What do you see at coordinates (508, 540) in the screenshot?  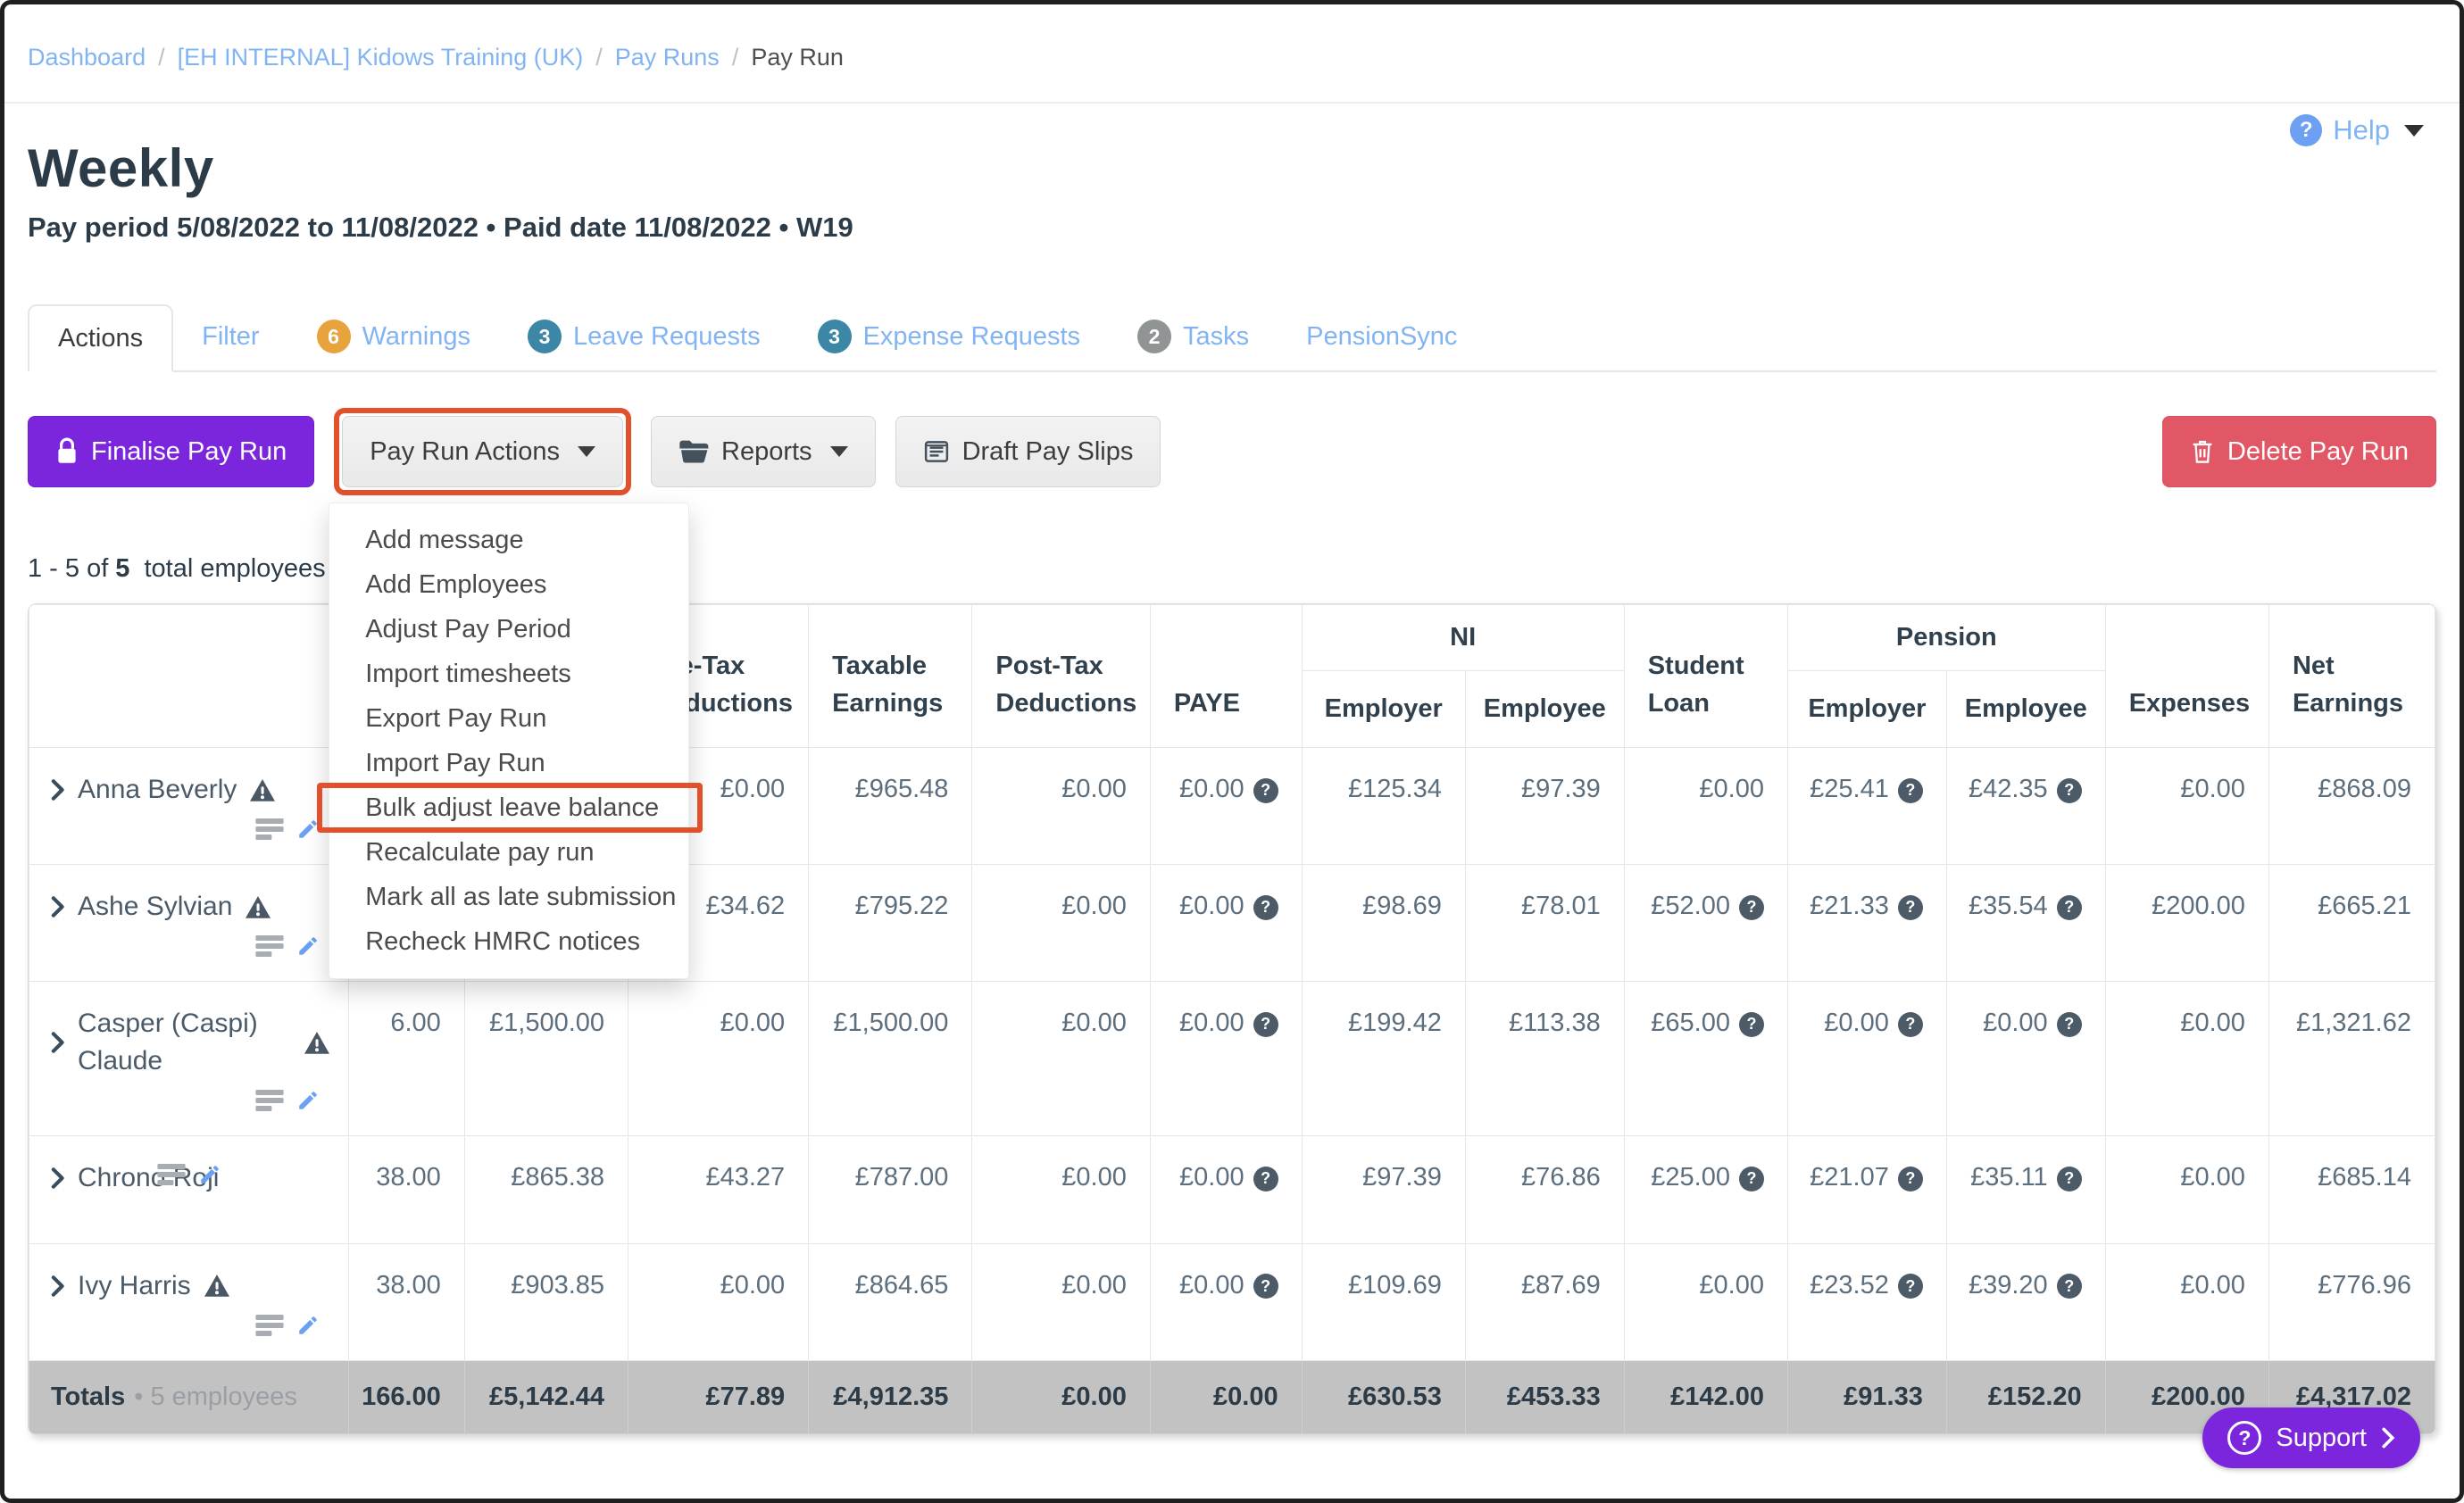 I see `menu-item-add-message: Add message` at bounding box center [508, 540].